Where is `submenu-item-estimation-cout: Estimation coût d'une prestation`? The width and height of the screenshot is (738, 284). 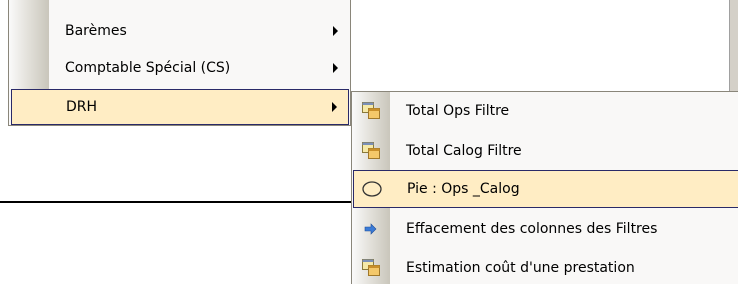 submenu-item-estimation-cout: Estimation coût d'une prestation is located at coordinates (545, 266).